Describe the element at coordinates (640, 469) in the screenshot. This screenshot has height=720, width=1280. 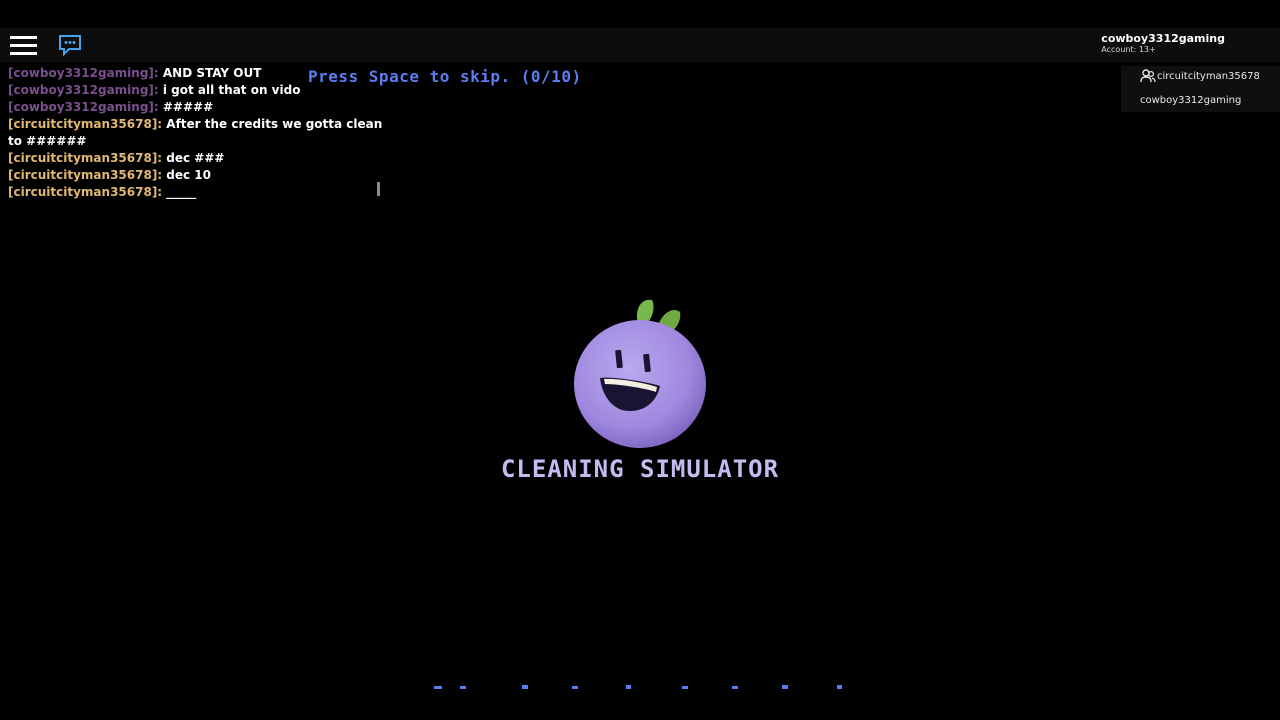
I see `game-title: CLEANING SIMULATOR` at that location.